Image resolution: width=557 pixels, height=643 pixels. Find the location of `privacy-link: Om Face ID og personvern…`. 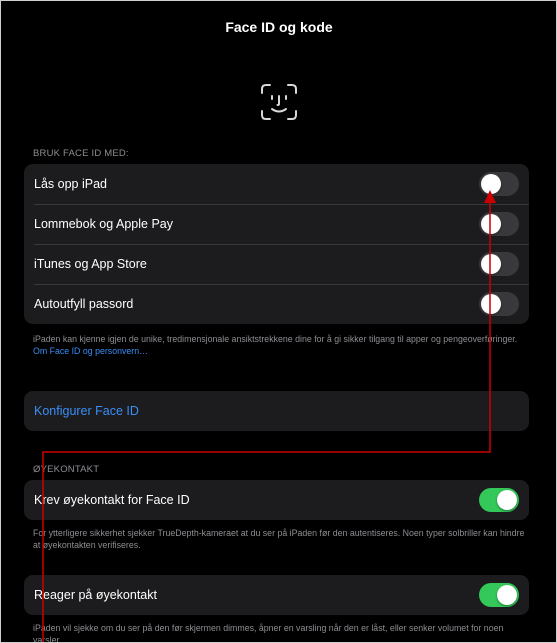

privacy-link: Om Face ID og personvern… is located at coordinates (90, 351).